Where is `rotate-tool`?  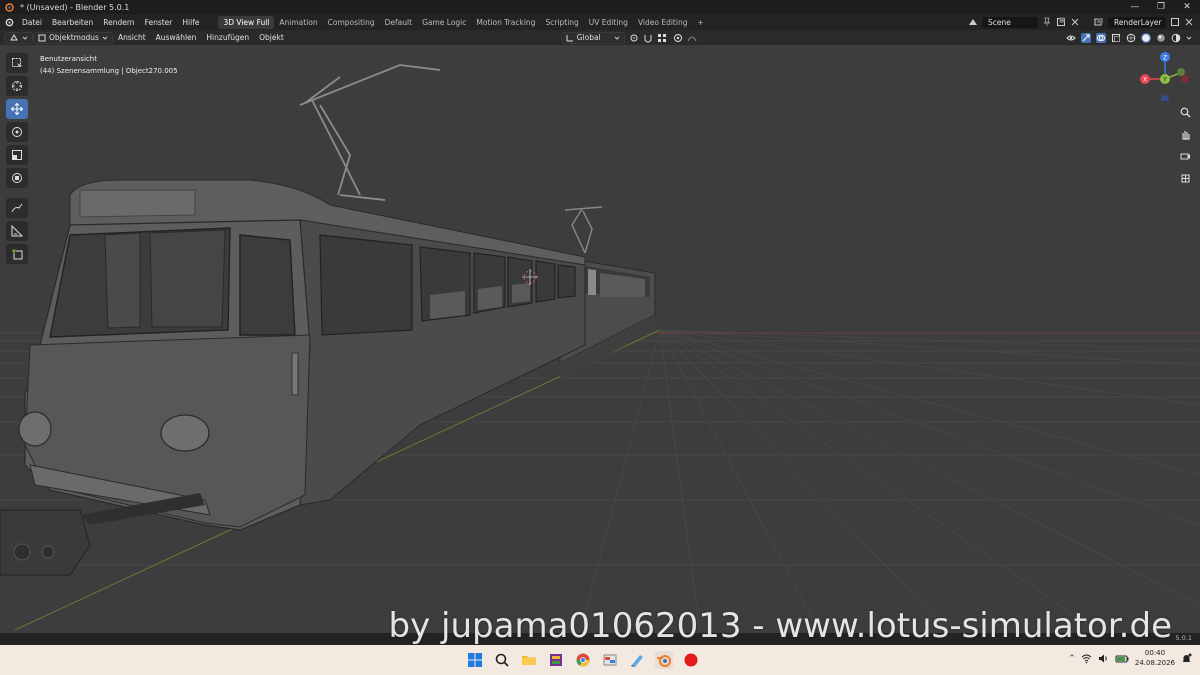
rotate-tool is located at coordinates (17, 132).